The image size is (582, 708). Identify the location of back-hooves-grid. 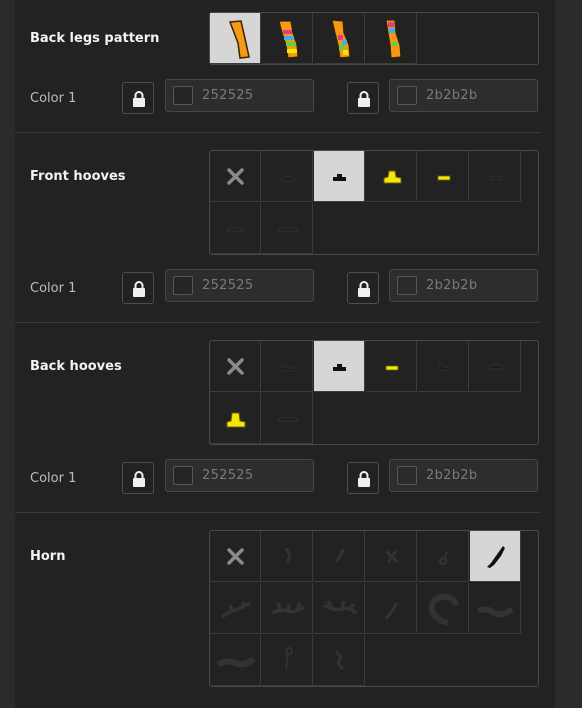
(374, 392).